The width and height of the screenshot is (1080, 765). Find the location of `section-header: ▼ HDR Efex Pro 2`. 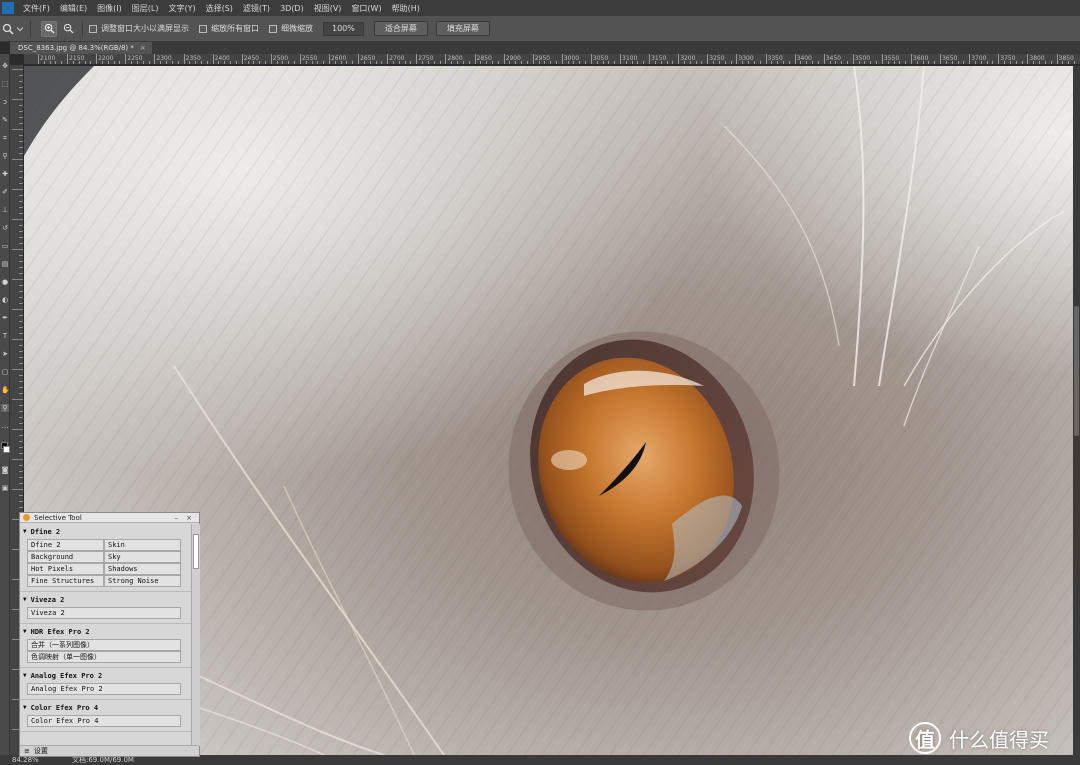

section-header: ▼ HDR Efex Pro 2 is located at coordinates (105, 631).